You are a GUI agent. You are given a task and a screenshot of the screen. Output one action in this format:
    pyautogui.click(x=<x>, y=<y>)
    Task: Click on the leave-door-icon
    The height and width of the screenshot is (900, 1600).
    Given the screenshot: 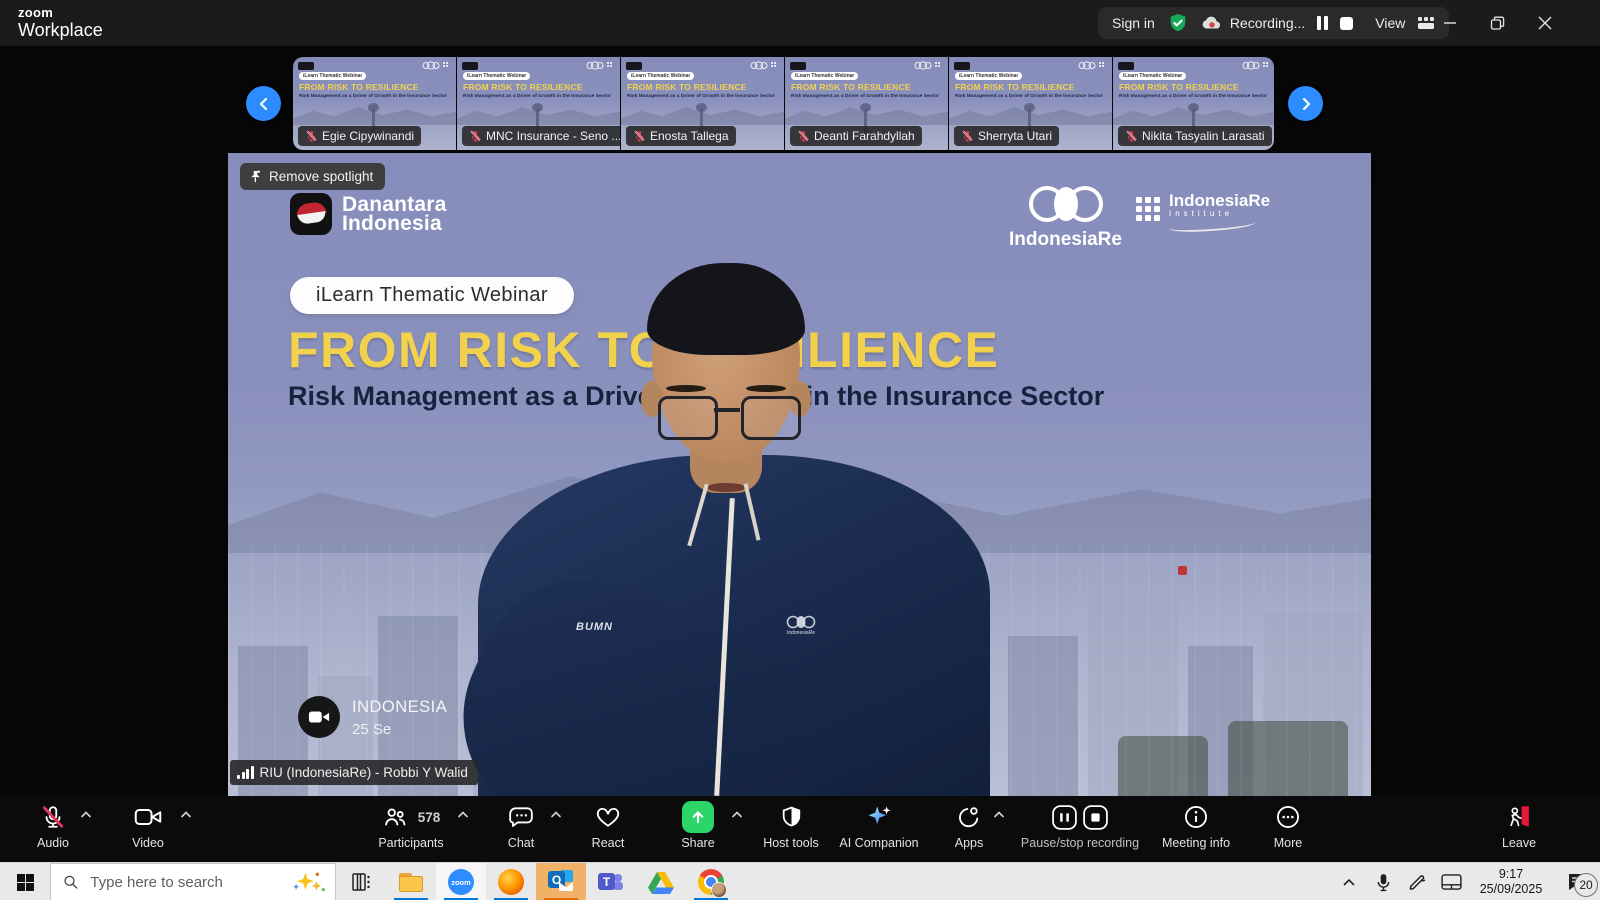 What is the action you would take?
    pyautogui.click(x=1519, y=816)
    